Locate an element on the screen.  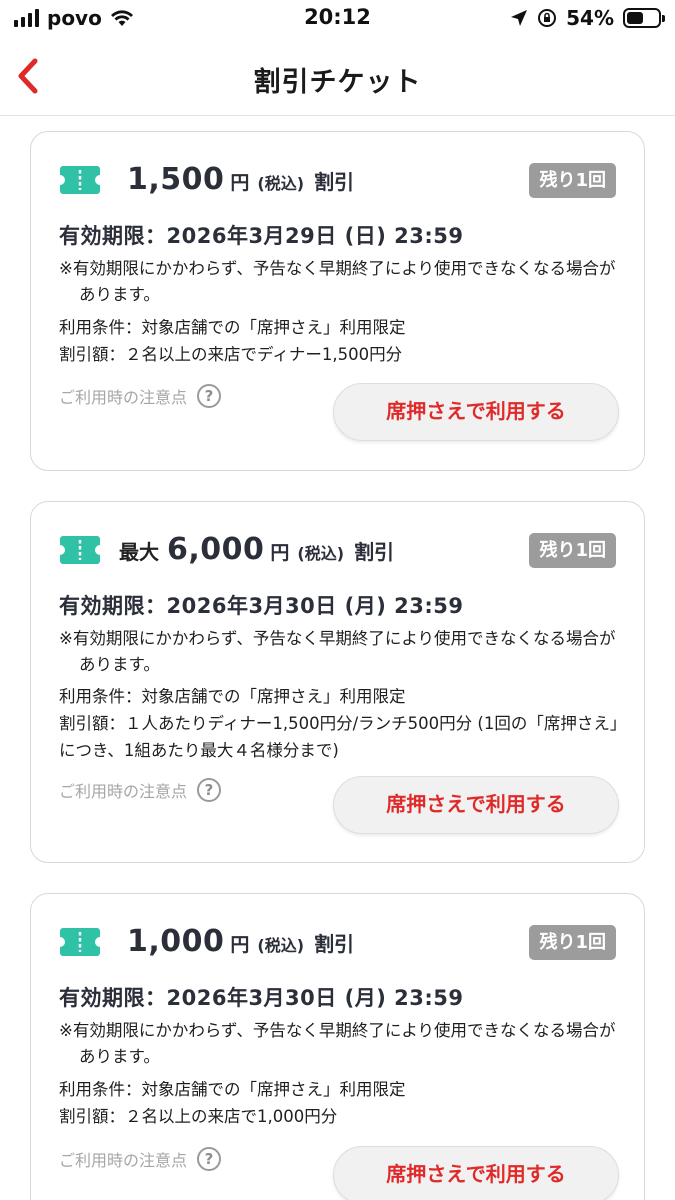
nav-header: 割引チケット is located at coordinates (337, 78).